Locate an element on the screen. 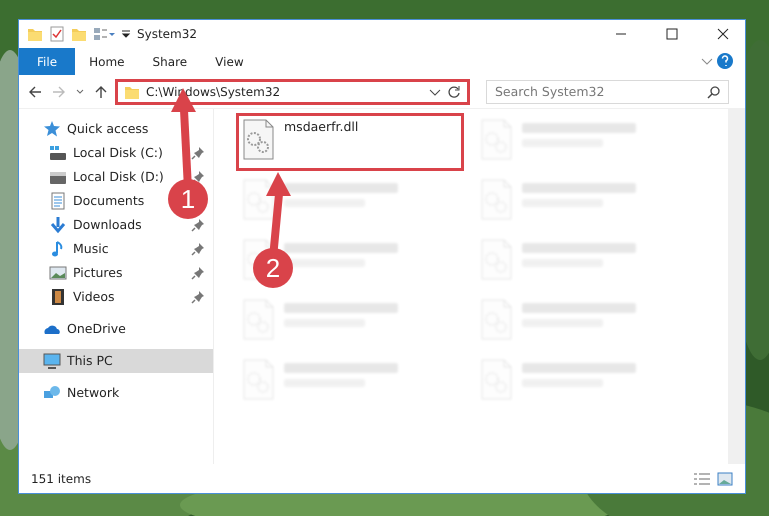 Image resolution: width=769 pixels, height=516 pixels. ribbon-tab: View is located at coordinates (229, 61).